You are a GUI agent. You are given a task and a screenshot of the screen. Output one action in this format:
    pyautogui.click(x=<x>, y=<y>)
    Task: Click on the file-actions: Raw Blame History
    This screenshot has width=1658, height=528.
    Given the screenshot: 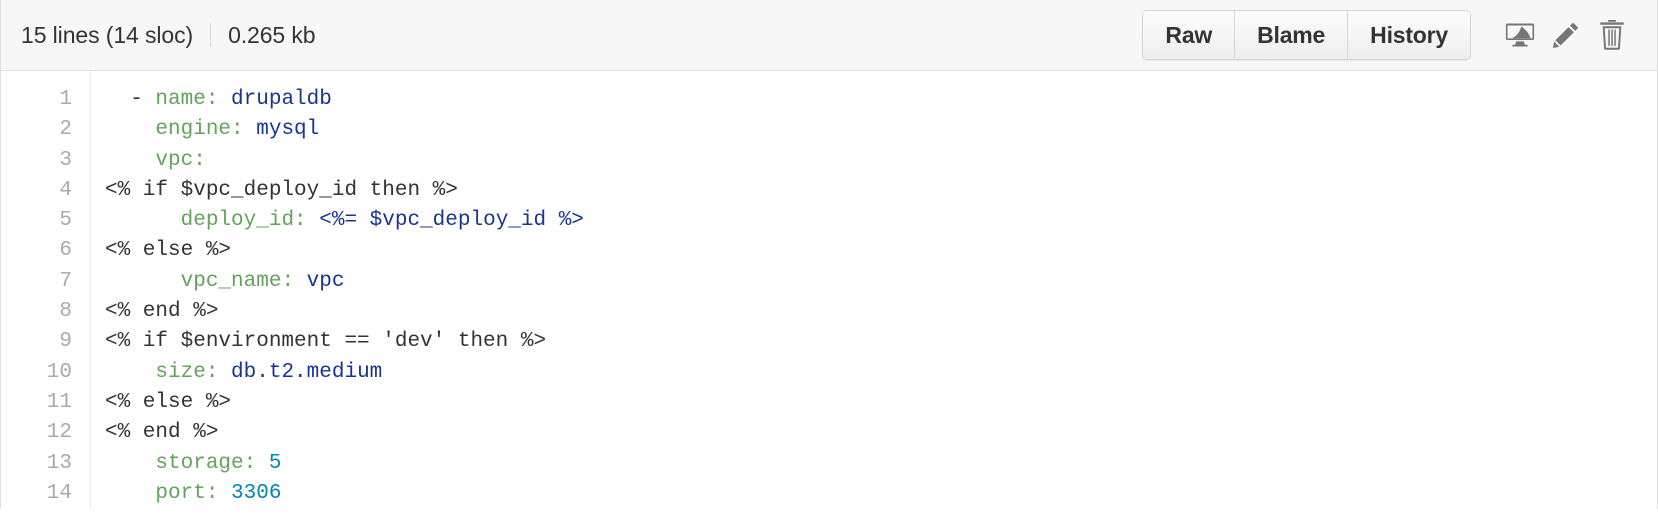 What is the action you would take?
    pyautogui.click(x=1388, y=35)
    